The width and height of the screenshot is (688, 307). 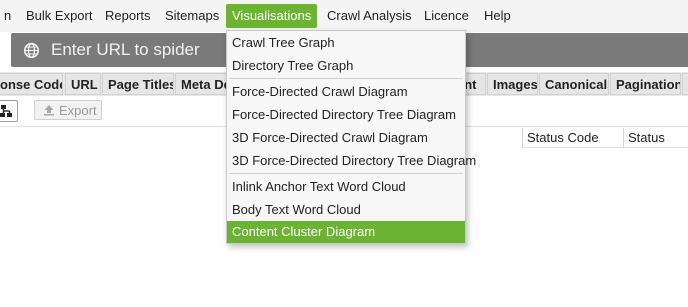 What do you see at coordinates (346, 115) in the screenshot?
I see `menu-option-force-directed-directory-tree-diagram: Force-Directed Directory Tree Diagram` at bounding box center [346, 115].